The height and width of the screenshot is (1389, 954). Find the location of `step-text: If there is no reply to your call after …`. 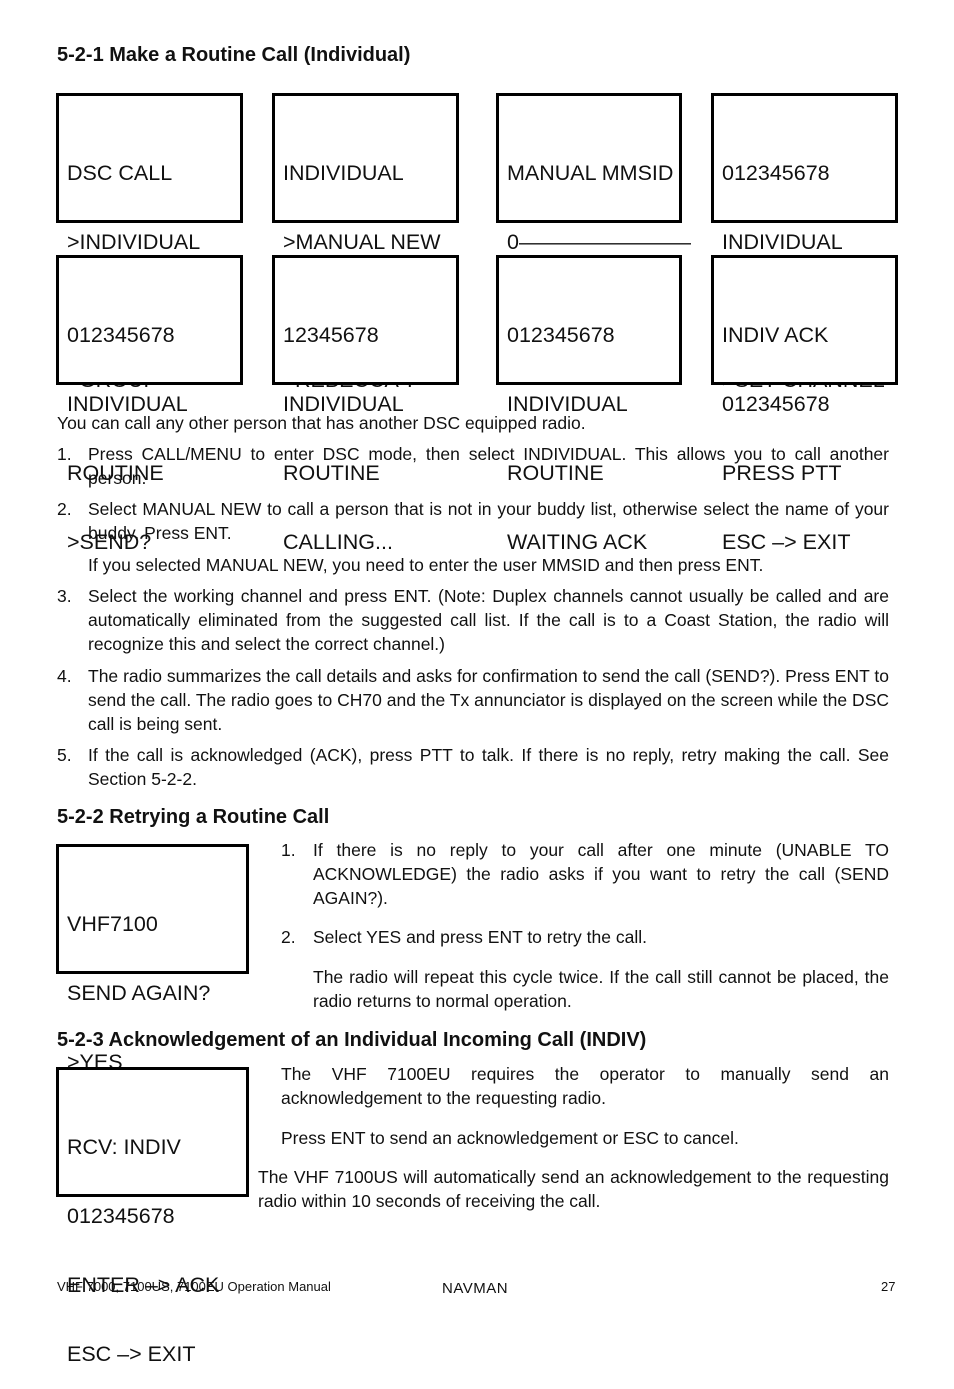

step-text: If there is no reply to your call after … is located at coordinates (598, 874).